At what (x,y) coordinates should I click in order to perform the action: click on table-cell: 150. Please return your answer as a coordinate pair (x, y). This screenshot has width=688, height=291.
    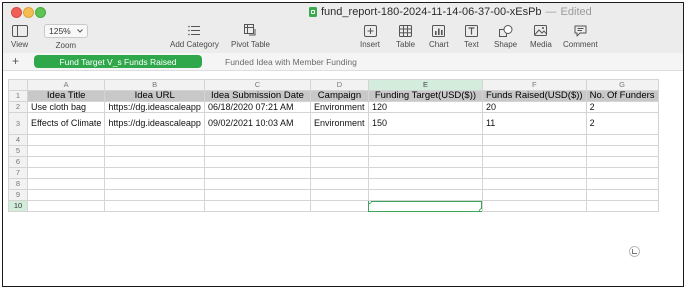
    Looking at the image, I should click on (425, 123).